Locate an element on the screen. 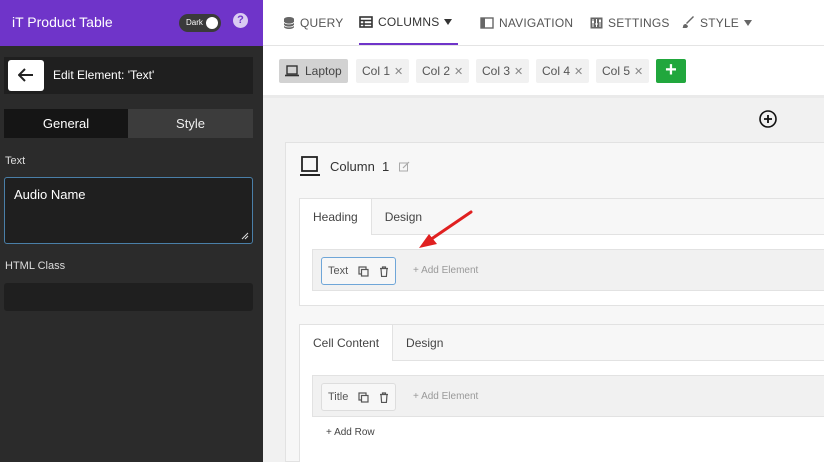 Image resolution: width=824 pixels, height=462 pixels. column-number: 1 is located at coordinates (386, 166).